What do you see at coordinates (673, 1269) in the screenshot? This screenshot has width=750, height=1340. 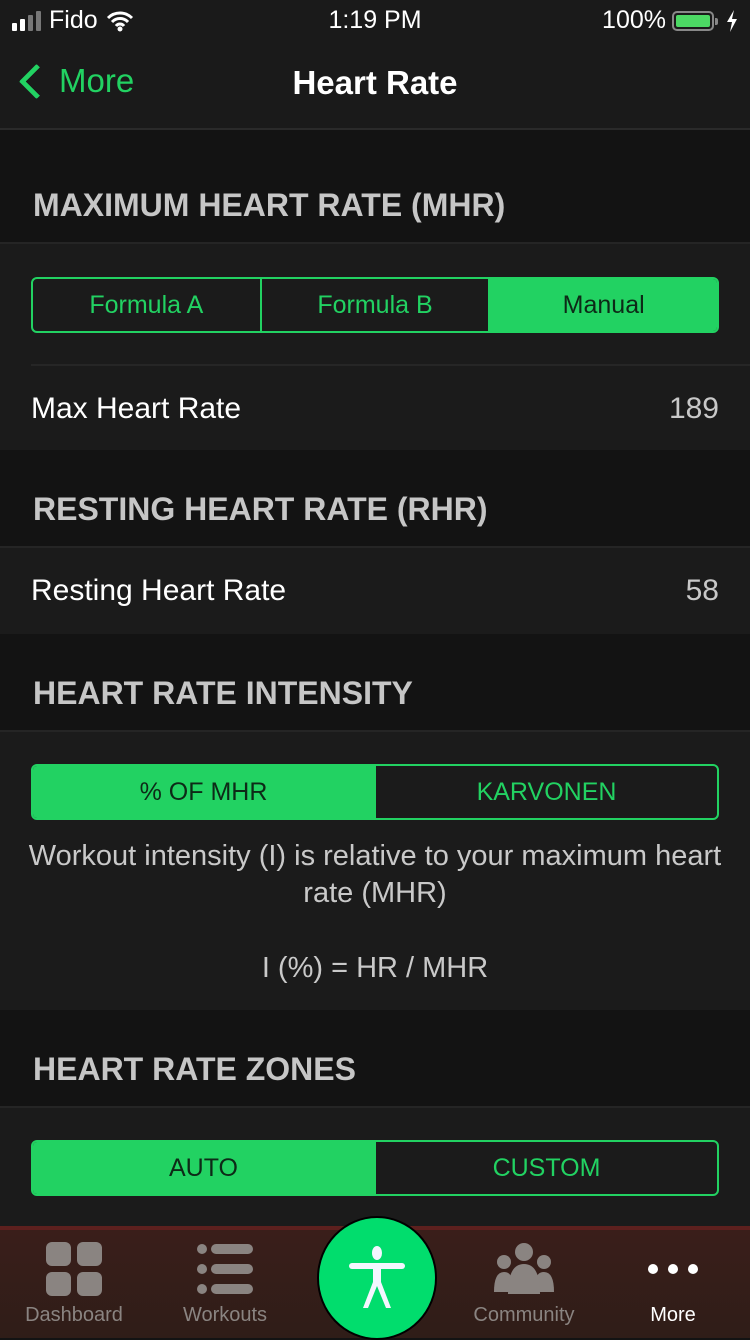 I see `more-icon` at bounding box center [673, 1269].